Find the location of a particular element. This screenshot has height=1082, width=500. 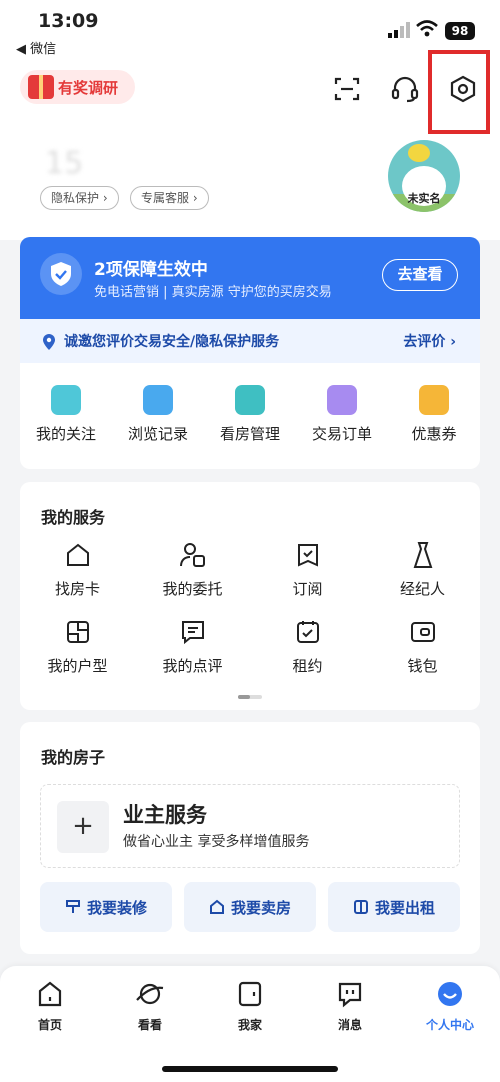

services-grid: 找房卡 我的委托 订阅 经纪人 我的户型 我的点评 租约 钱包 is located at coordinates (250, 608).